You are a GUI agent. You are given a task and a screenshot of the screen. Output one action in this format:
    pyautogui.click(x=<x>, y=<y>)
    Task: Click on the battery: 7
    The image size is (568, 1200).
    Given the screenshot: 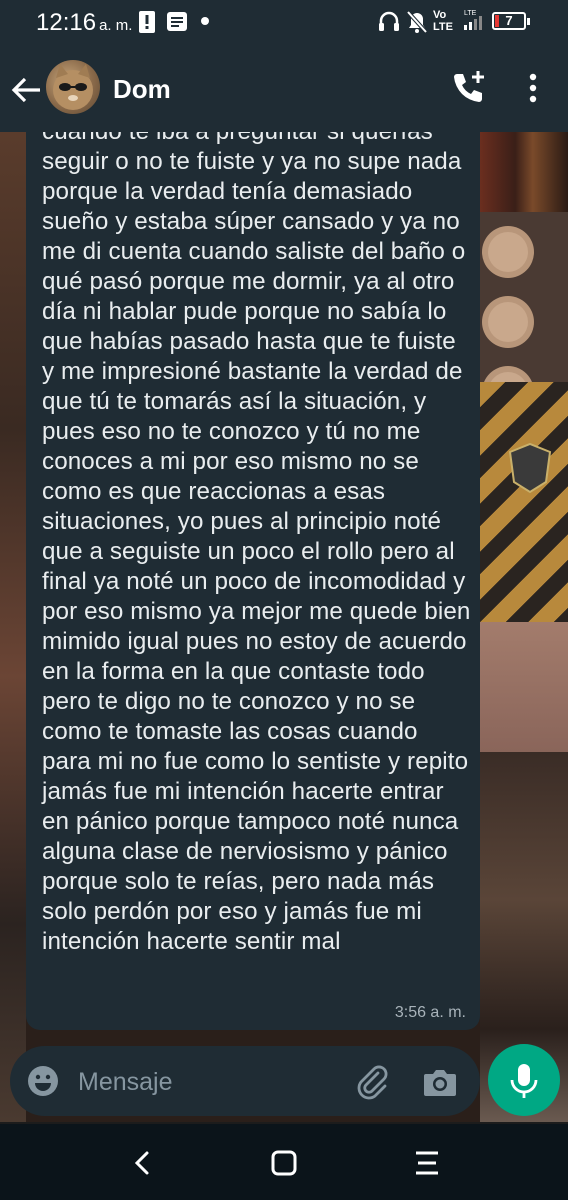 What is the action you would take?
    pyautogui.click(x=511, y=21)
    